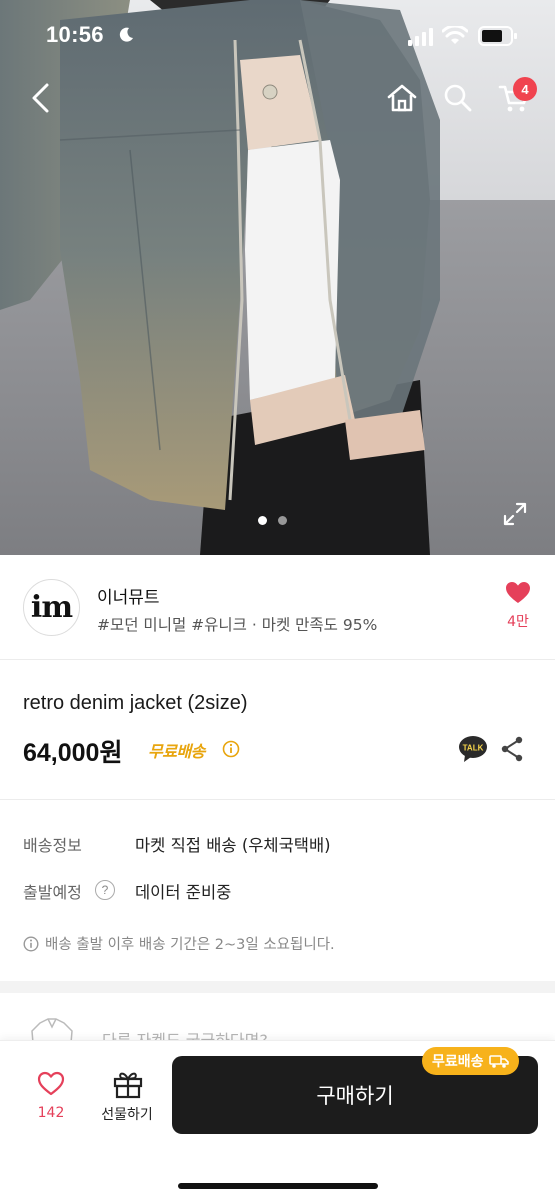 This screenshot has width=555, height=1200. Describe the element at coordinates (105, 890) in the screenshot. I see `help-question-icon: ?` at that location.